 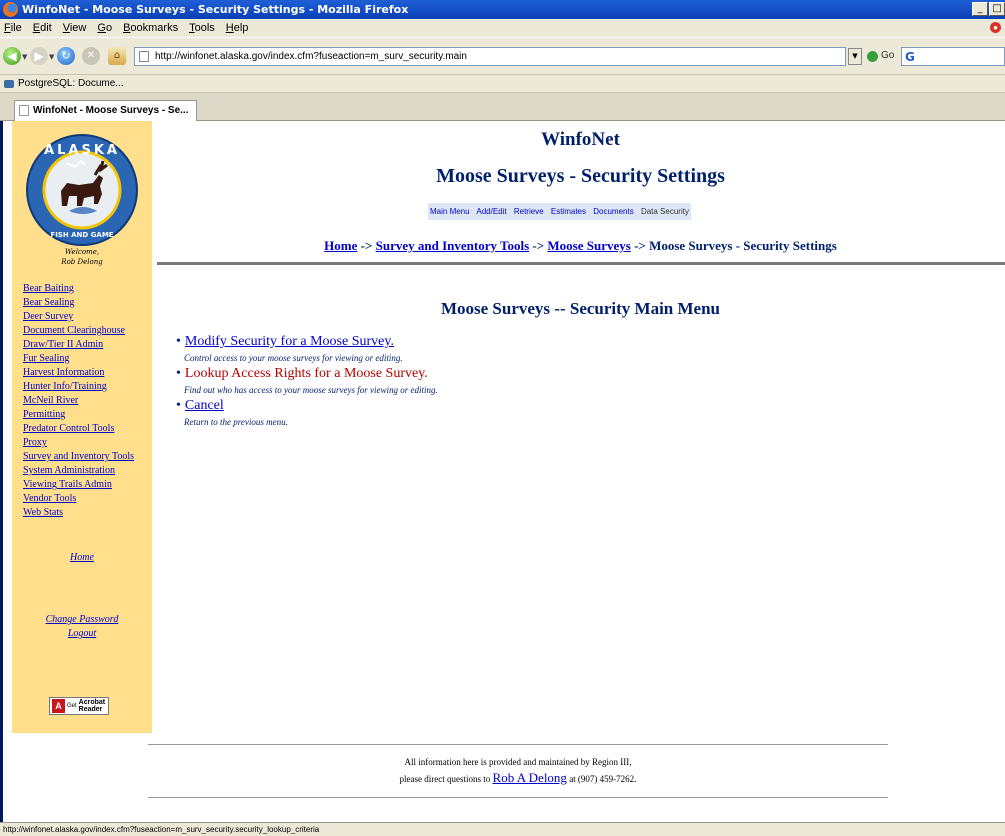 I want to click on account-links: Change Password Logout, so click(x=82, y=627).